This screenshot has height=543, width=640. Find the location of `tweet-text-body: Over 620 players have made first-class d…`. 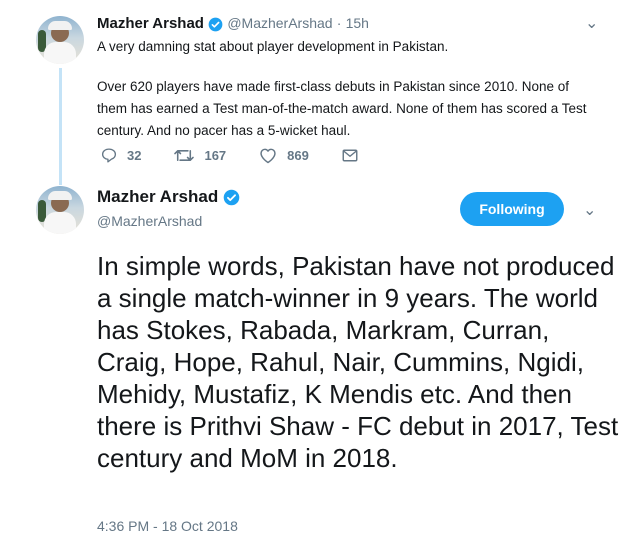

tweet-text-body: Over 620 players have made first-class d… is located at coordinates (342, 108).